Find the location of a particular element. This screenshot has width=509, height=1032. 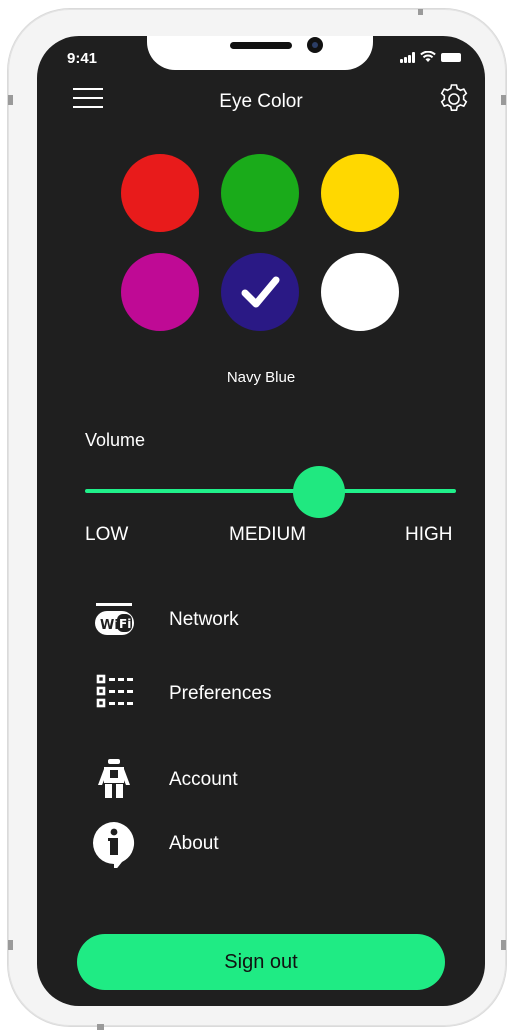

frame-top-button is located at coordinates (420, 12).